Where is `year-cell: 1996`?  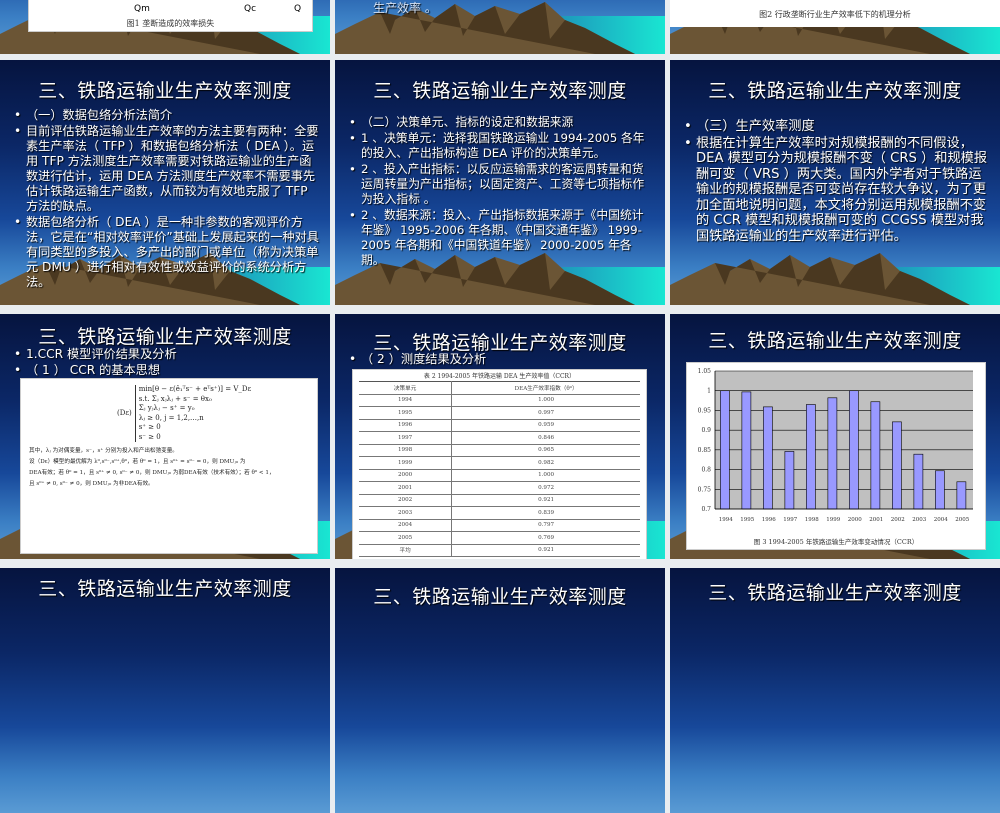
year-cell: 1996 is located at coordinates (406, 425).